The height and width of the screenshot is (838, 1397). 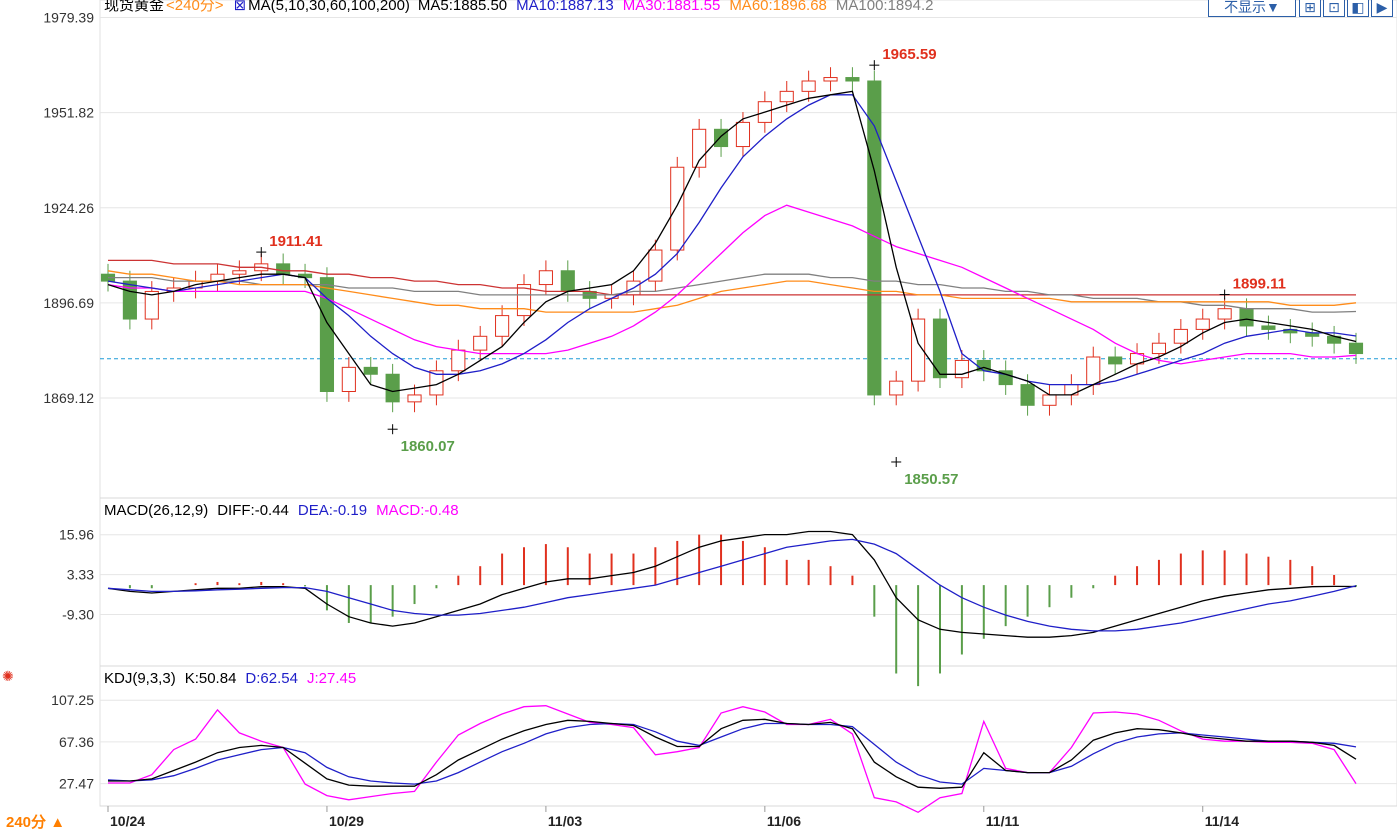 I want to click on kdj-k-value: K:50.84, so click(x=210, y=678).